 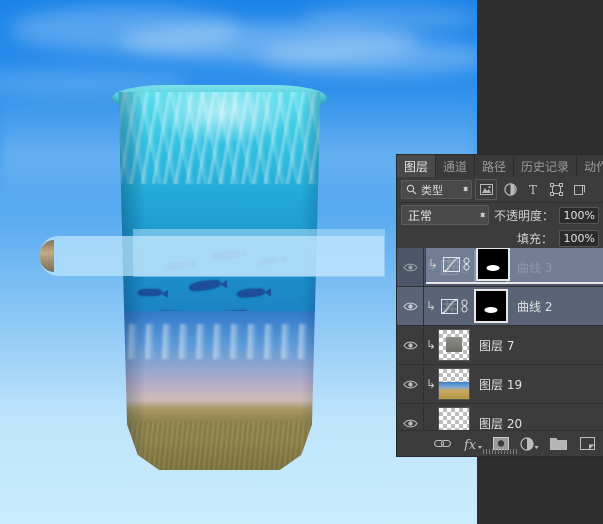 I want to click on layer-list: ↳ 曲线 3 ↳, so click(x=500, y=339).